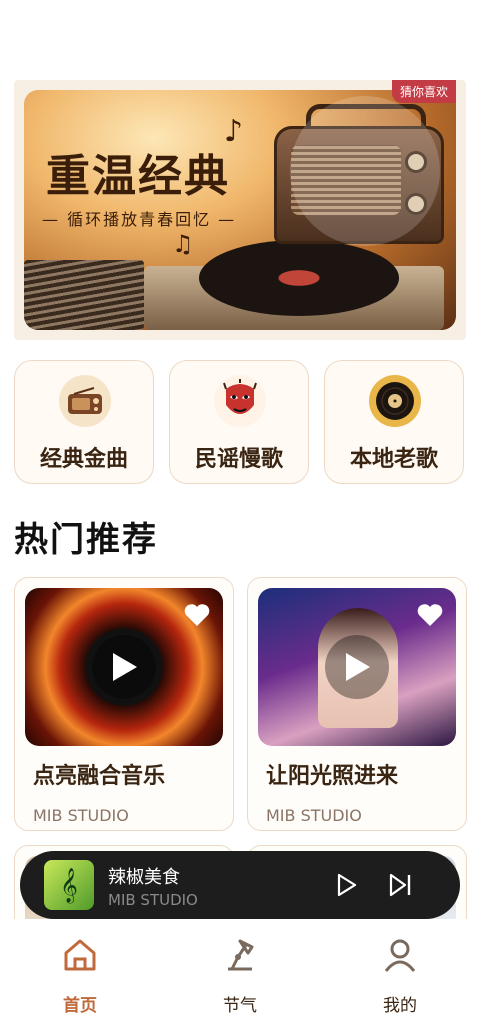  What do you see at coordinates (139, 219) in the screenshot?
I see `banner-subtitle: — 循环播放青春回忆 —` at bounding box center [139, 219].